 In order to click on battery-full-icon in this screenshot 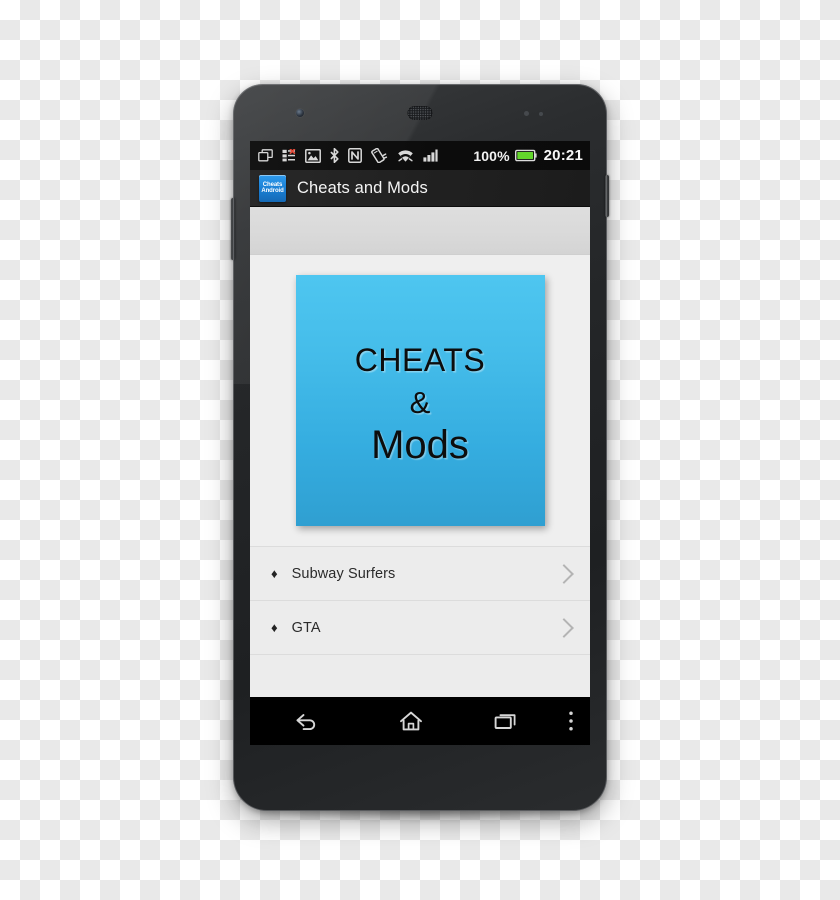, I will do `click(525, 155)`.